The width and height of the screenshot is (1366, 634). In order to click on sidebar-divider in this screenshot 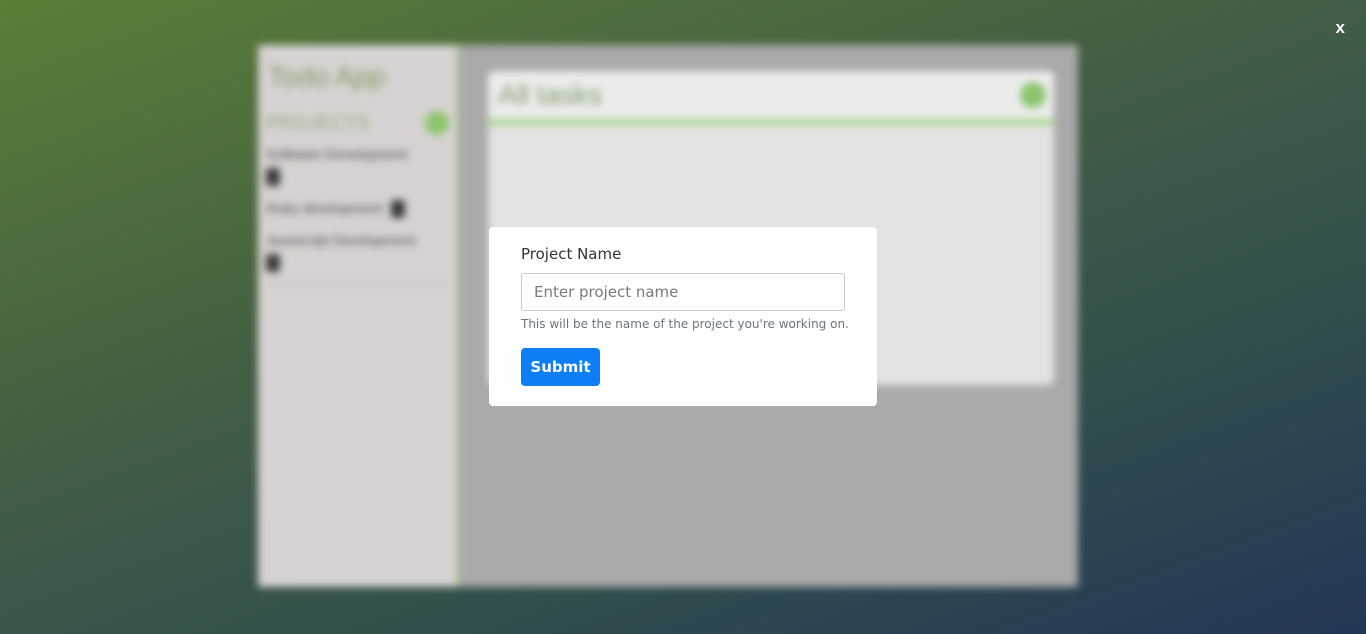, I will do `click(357, 284)`.